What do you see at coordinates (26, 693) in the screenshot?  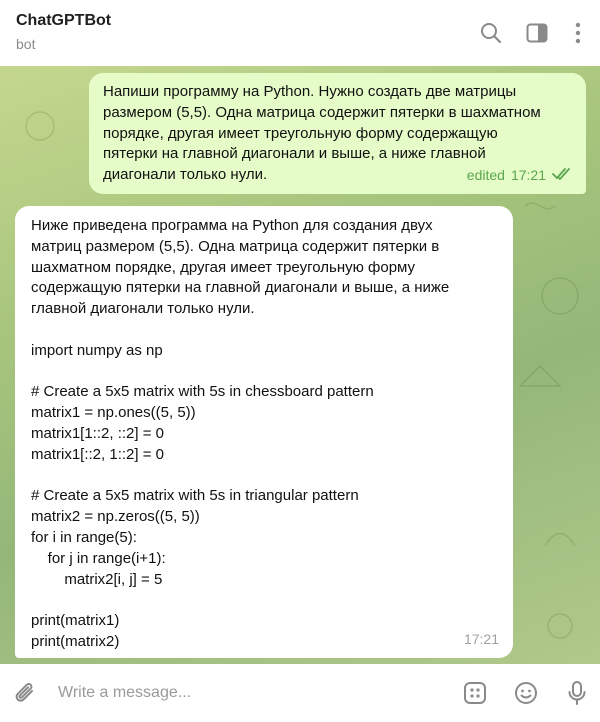 I see `paperclip-icon` at bounding box center [26, 693].